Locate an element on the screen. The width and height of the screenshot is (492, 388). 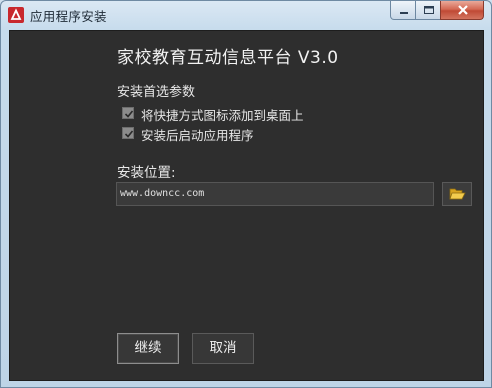
cancel-button: 取消 is located at coordinates (223, 348).